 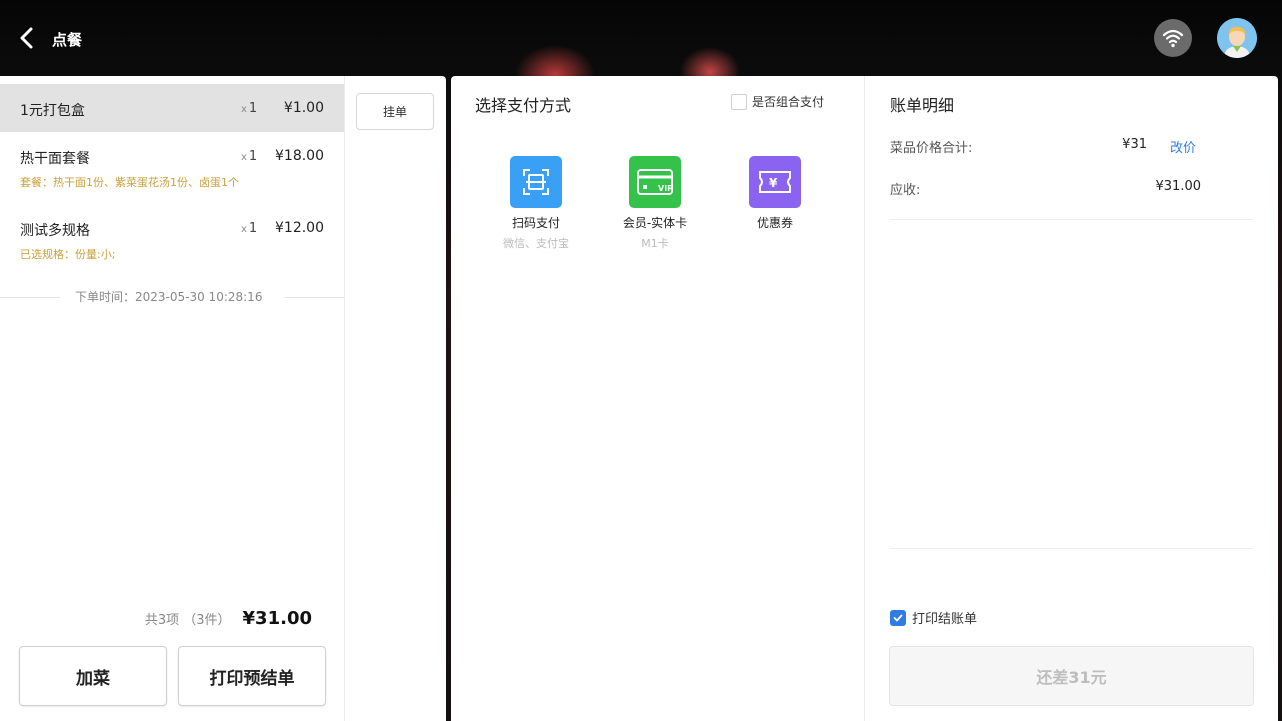 What do you see at coordinates (1173, 38) in the screenshot?
I see `wifi-icon` at bounding box center [1173, 38].